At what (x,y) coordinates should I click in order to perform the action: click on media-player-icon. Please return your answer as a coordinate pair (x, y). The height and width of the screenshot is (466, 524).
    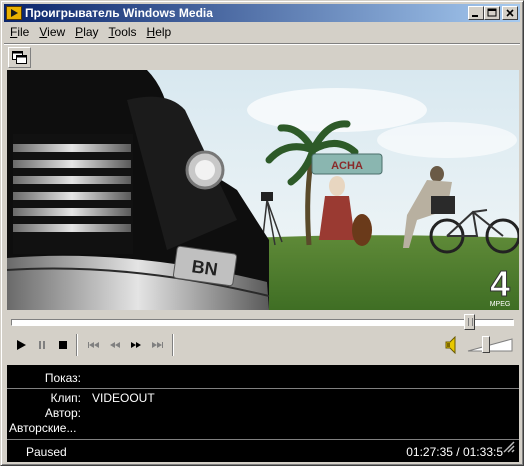
    Looking at the image, I should click on (14, 13).